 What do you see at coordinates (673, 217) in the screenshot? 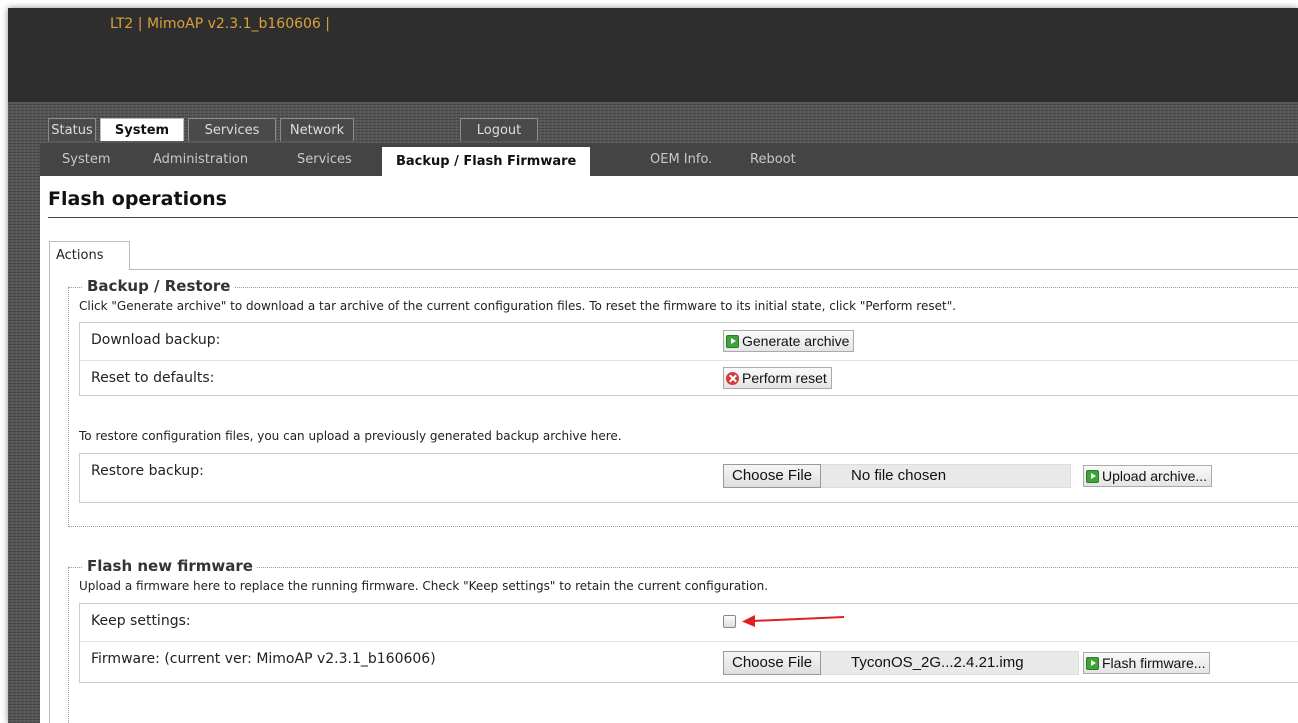
I see `title-divider` at bounding box center [673, 217].